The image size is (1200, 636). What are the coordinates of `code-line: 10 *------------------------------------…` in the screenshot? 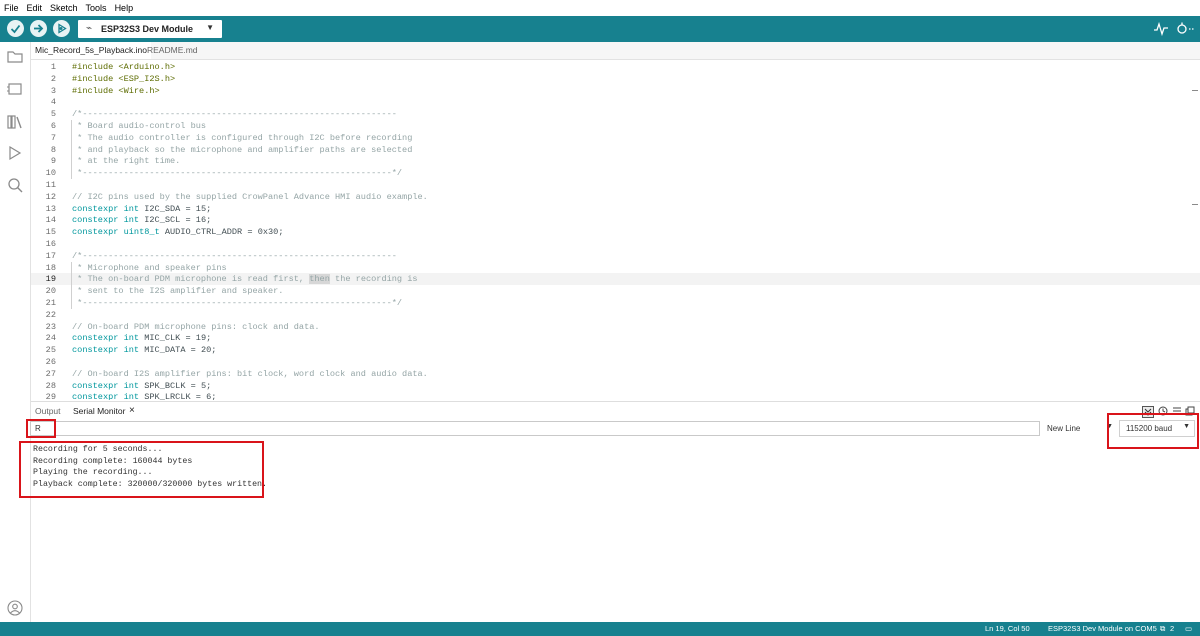 It's located at (615, 173).